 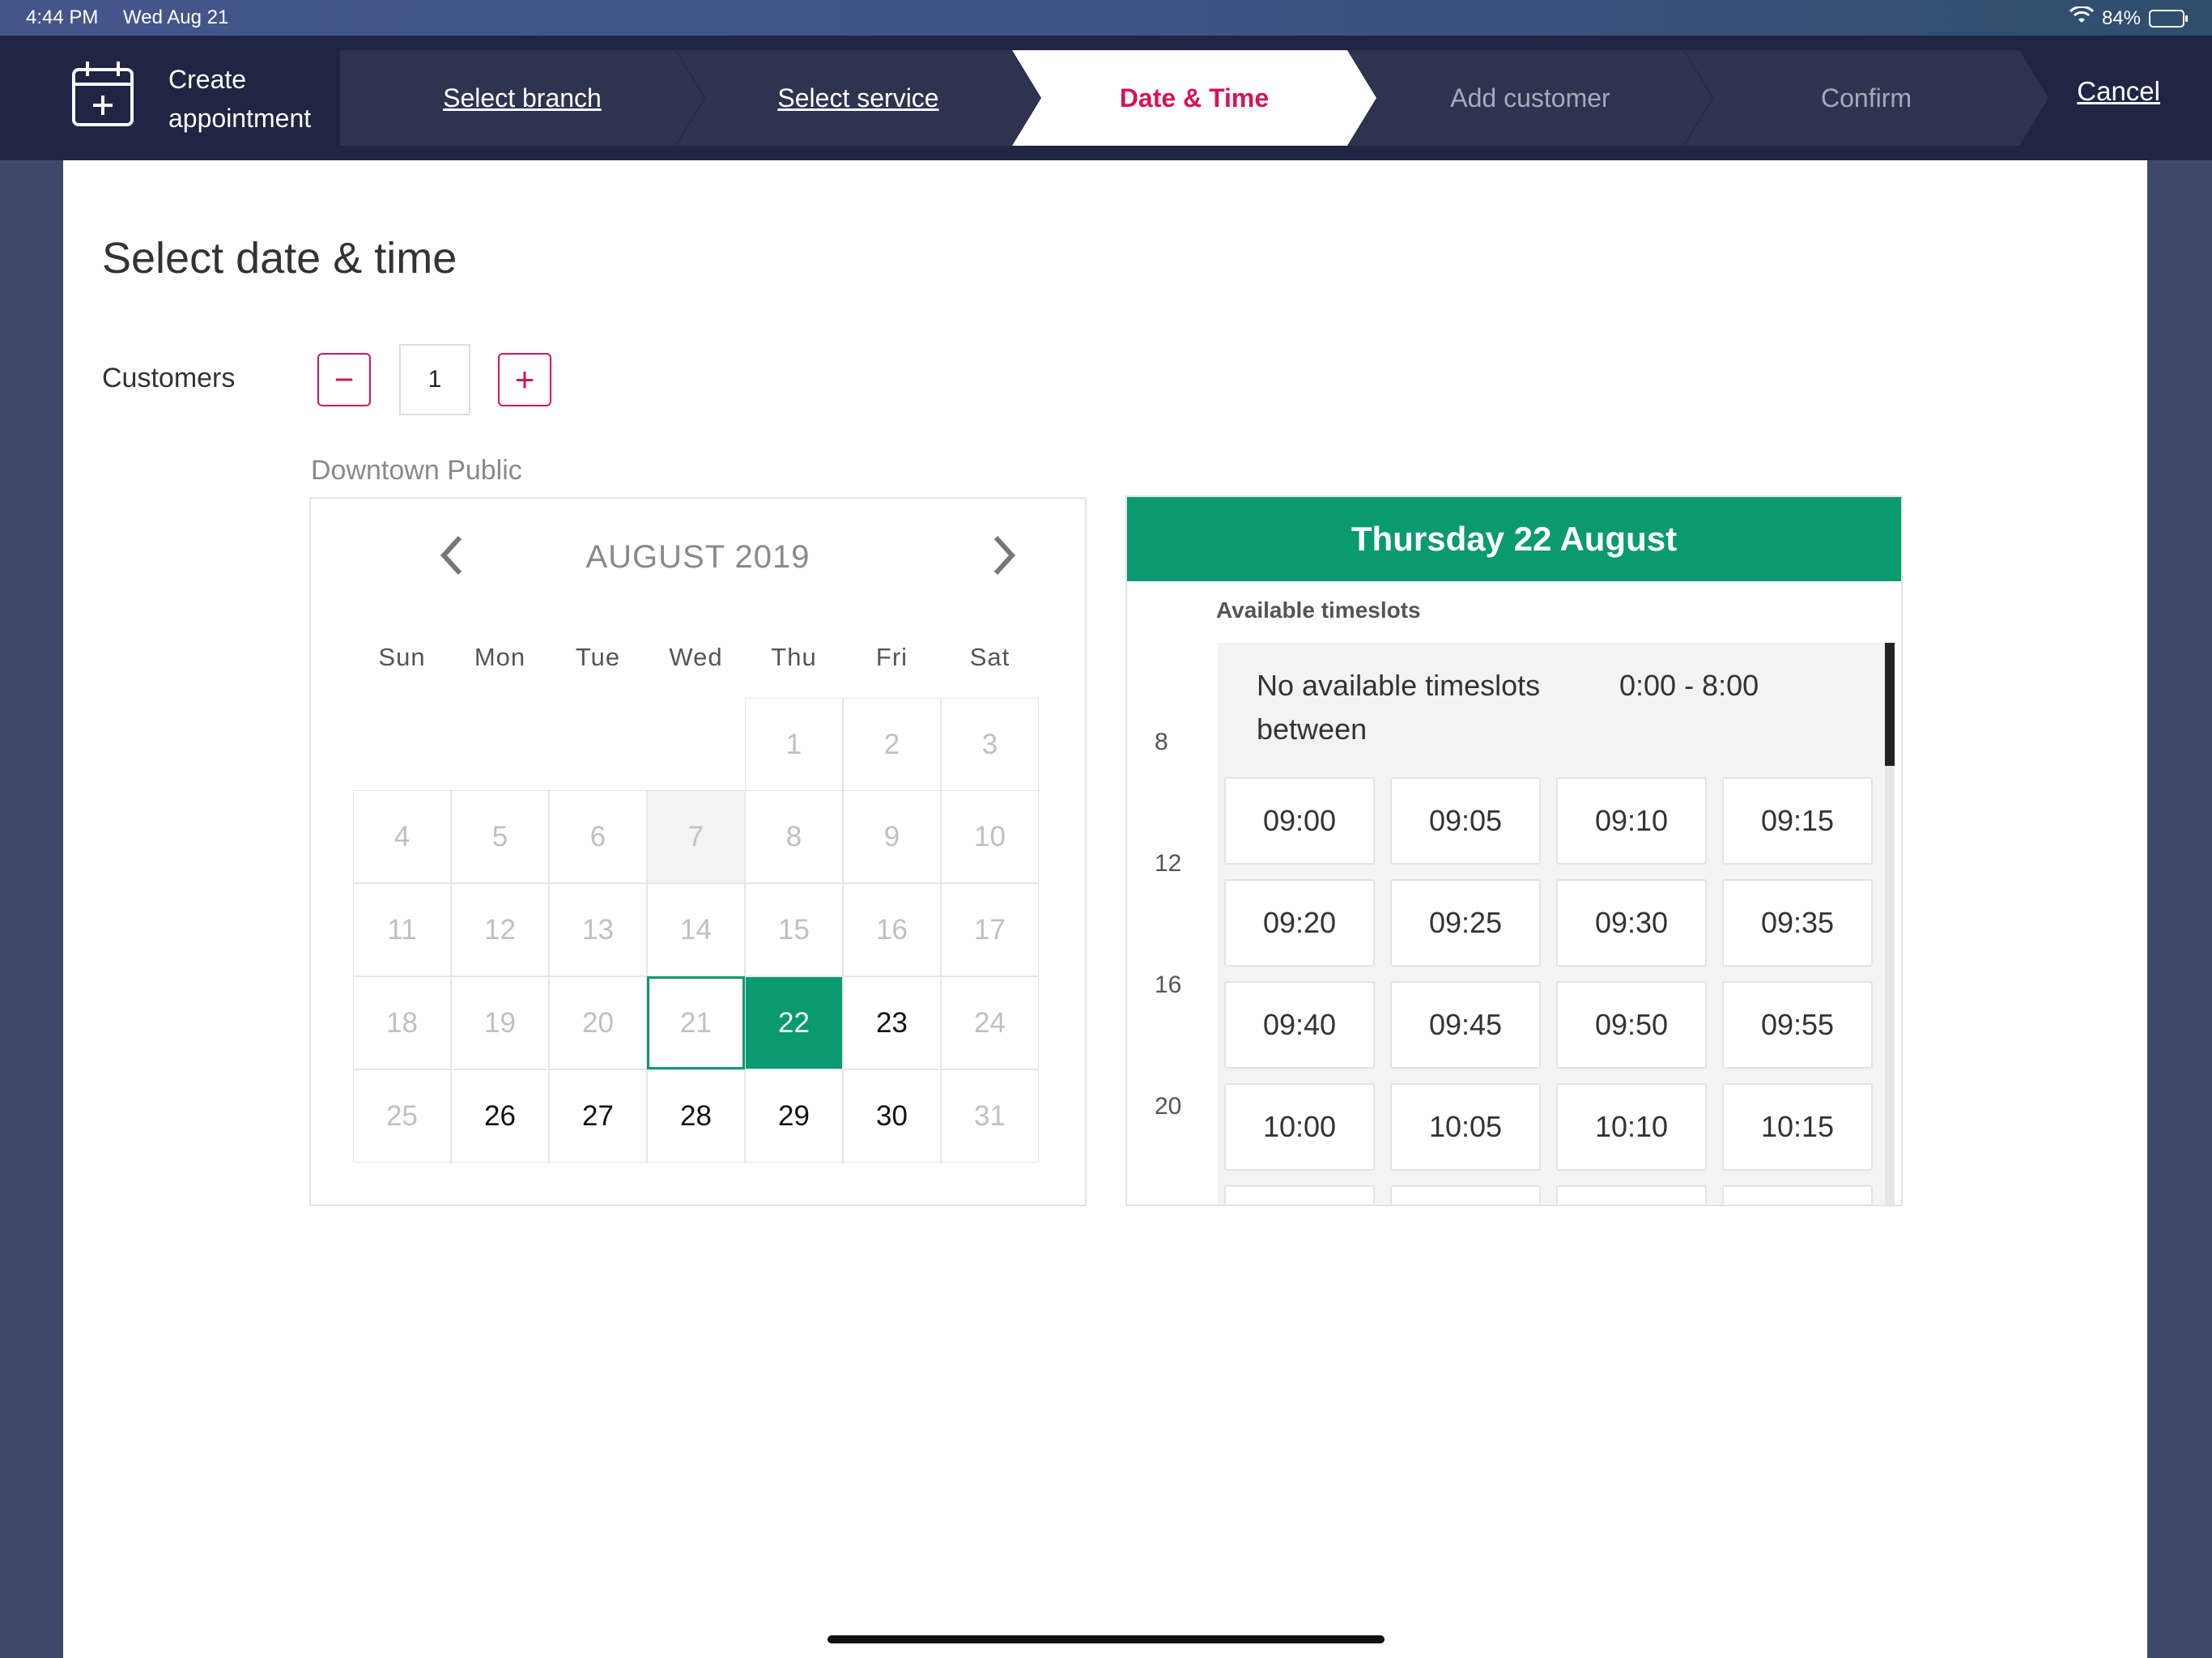 What do you see at coordinates (240, 118) in the screenshot?
I see `create-title-line2: appointment` at bounding box center [240, 118].